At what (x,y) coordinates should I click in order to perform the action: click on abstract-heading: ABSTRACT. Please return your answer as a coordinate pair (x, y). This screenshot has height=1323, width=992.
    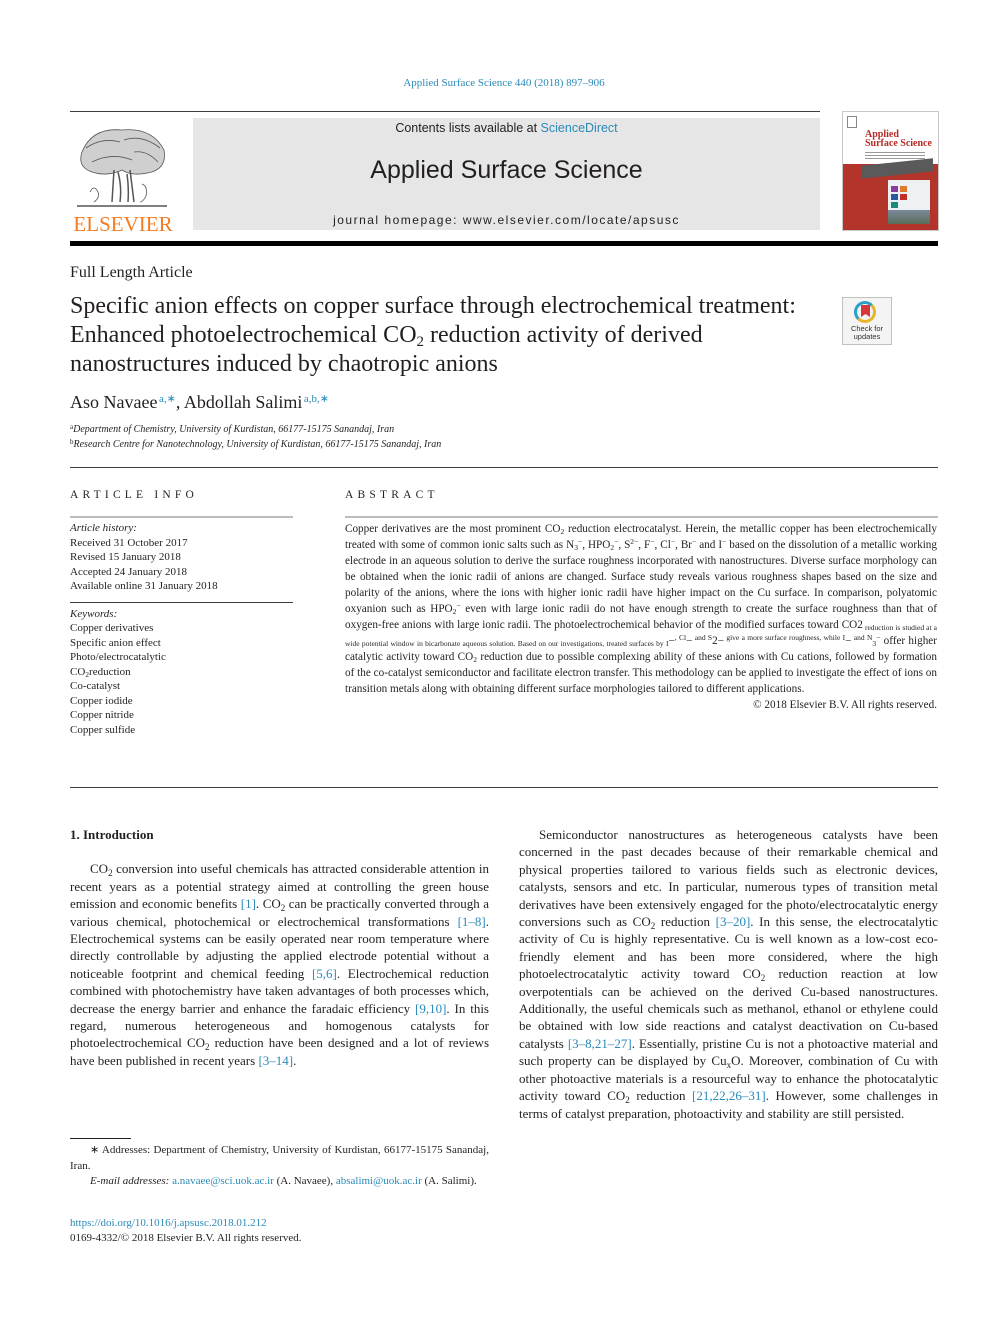
    Looking at the image, I should click on (392, 495).